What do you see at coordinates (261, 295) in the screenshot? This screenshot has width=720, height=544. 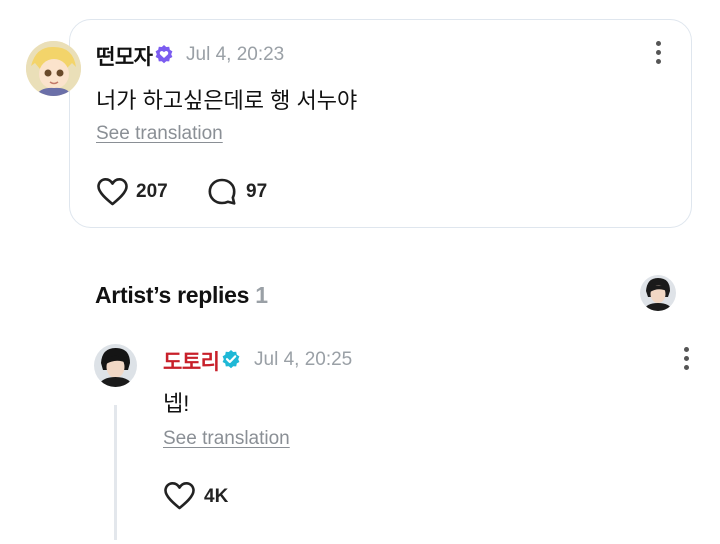 I see `artist-replies-count: 1` at bounding box center [261, 295].